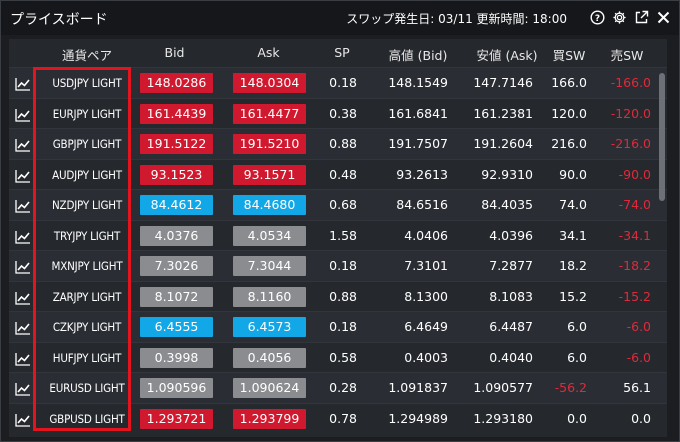  I want to click on close-icon, so click(663, 17).